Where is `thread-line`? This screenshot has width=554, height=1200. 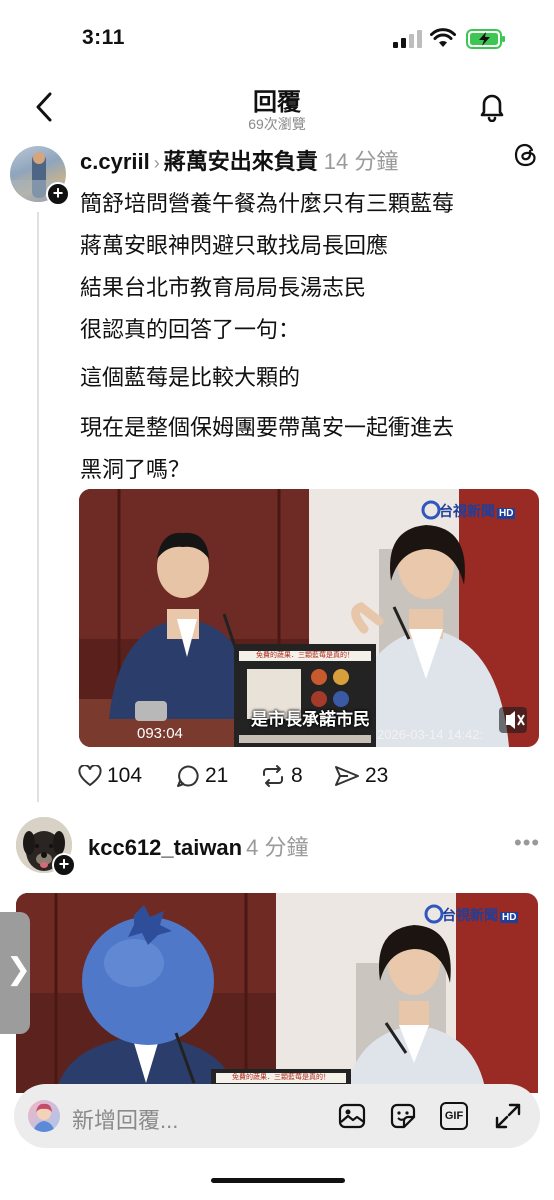 thread-line is located at coordinates (38, 507).